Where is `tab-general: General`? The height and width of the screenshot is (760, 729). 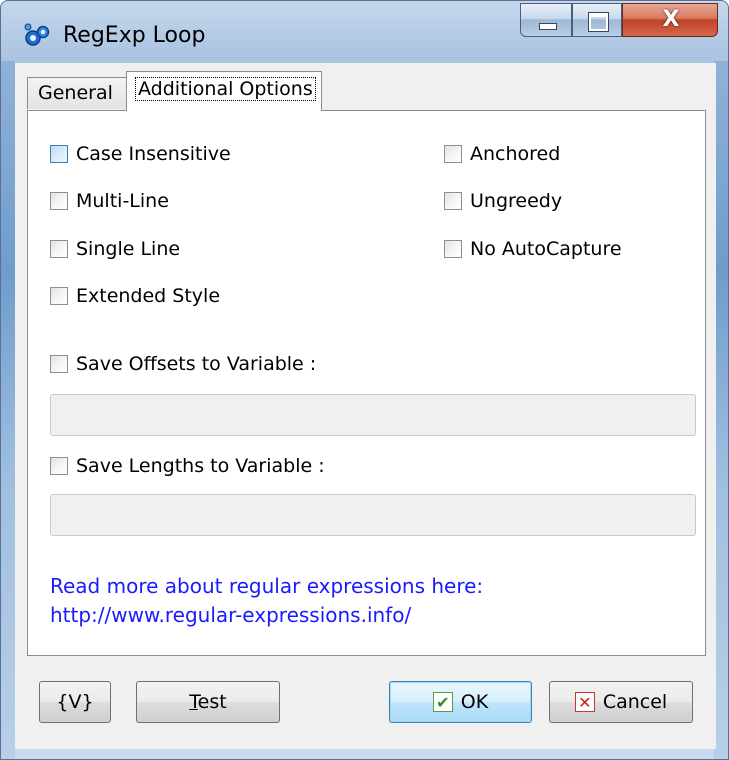 tab-general: General is located at coordinates (77, 93).